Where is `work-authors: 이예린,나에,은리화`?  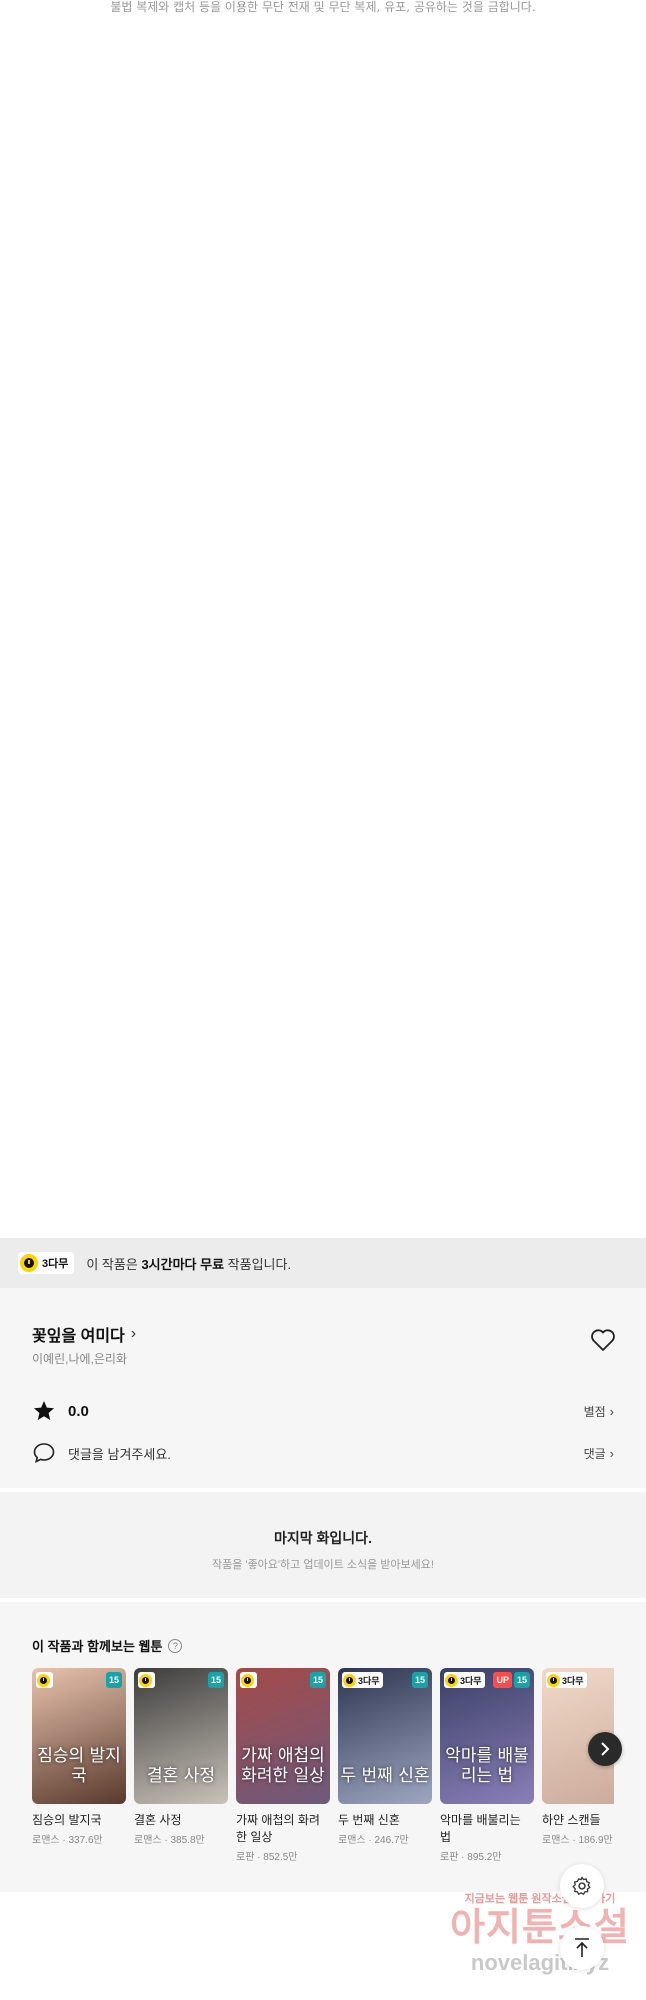
work-authors: 이예린,나에,은리화 is located at coordinates (79, 1359).